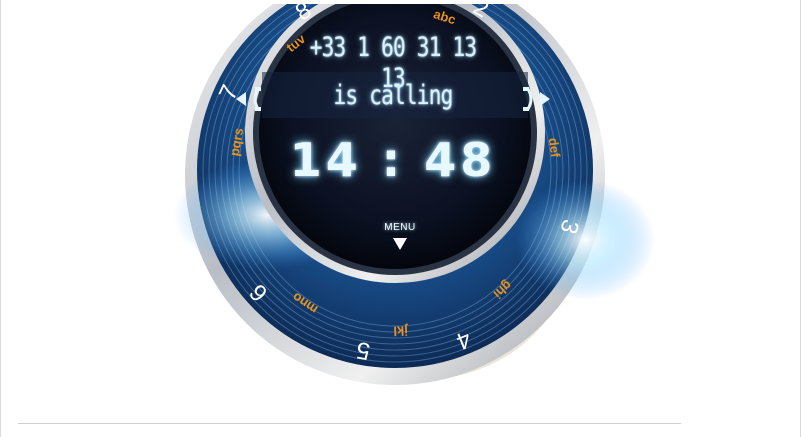 The height and width of the screenshot is (437, 801). I want to click on bottom-divider, so click(349, 423).